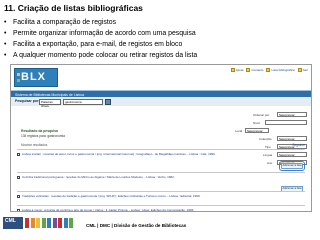 This screenshot has height=240, width=320. I want to click on top-link-label: Sair, so click(305, 70).